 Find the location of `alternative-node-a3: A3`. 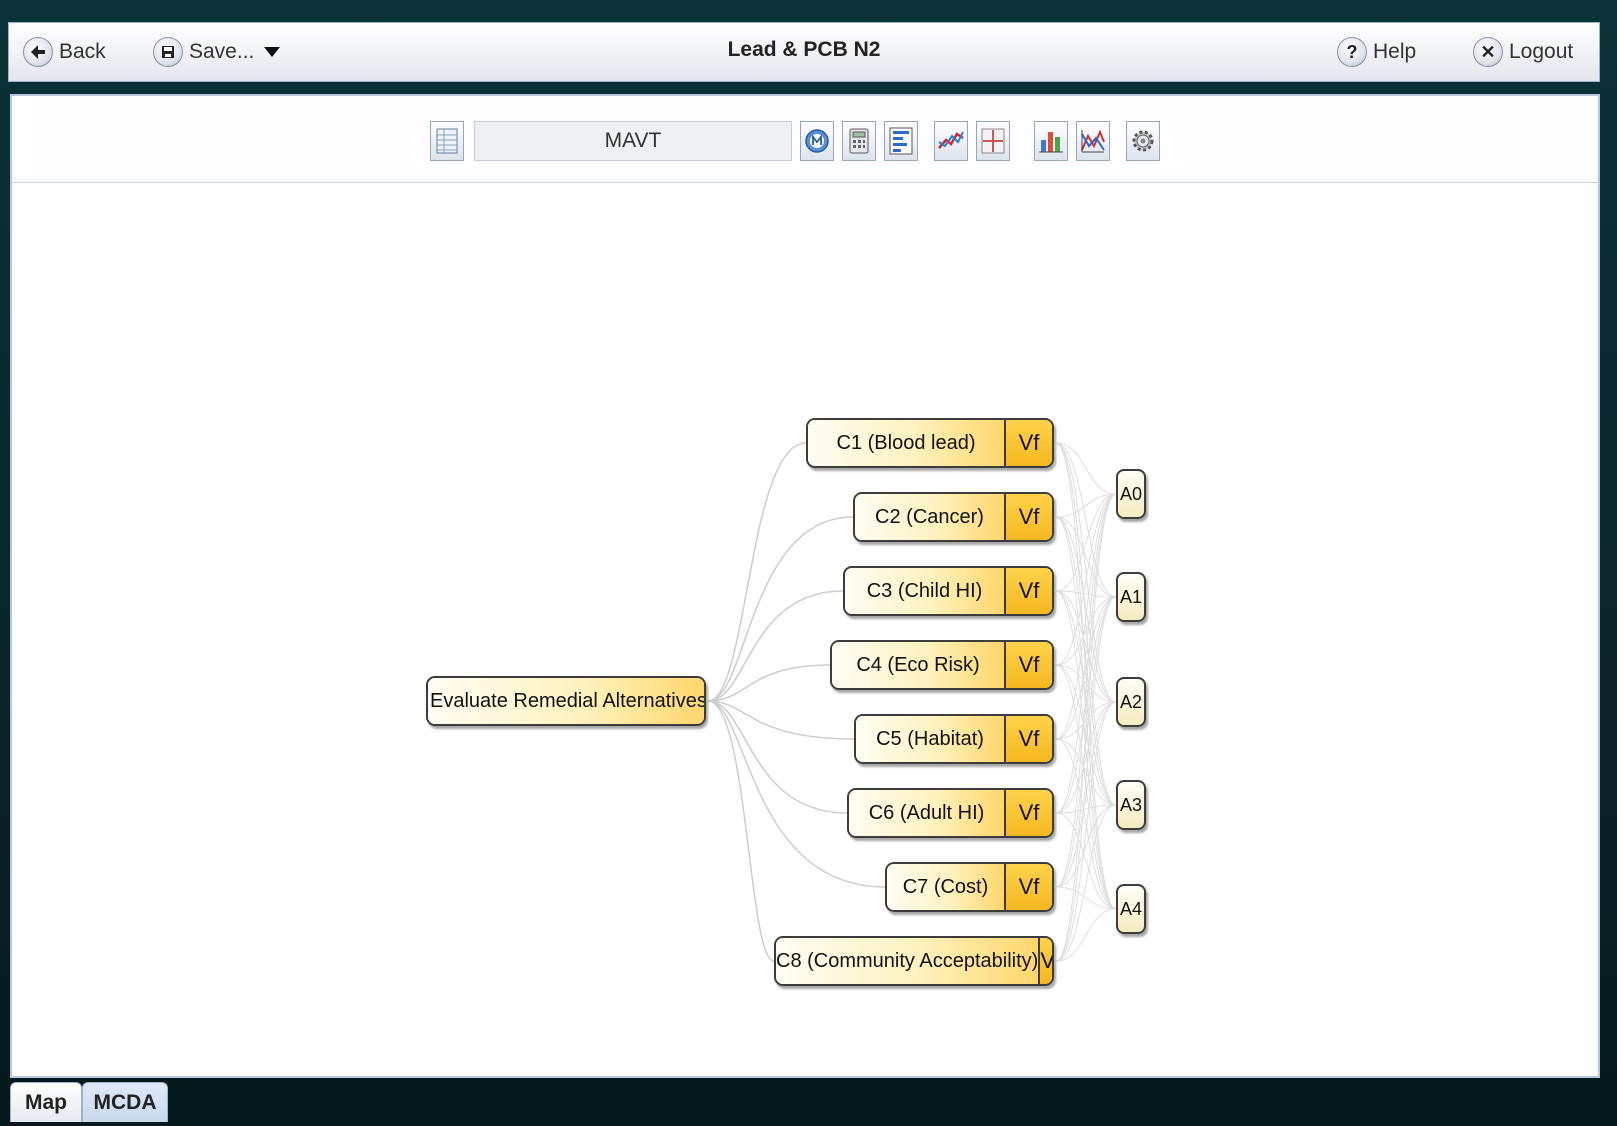

alternative-node-a3: A3 is located at coordinates (1131, 805).